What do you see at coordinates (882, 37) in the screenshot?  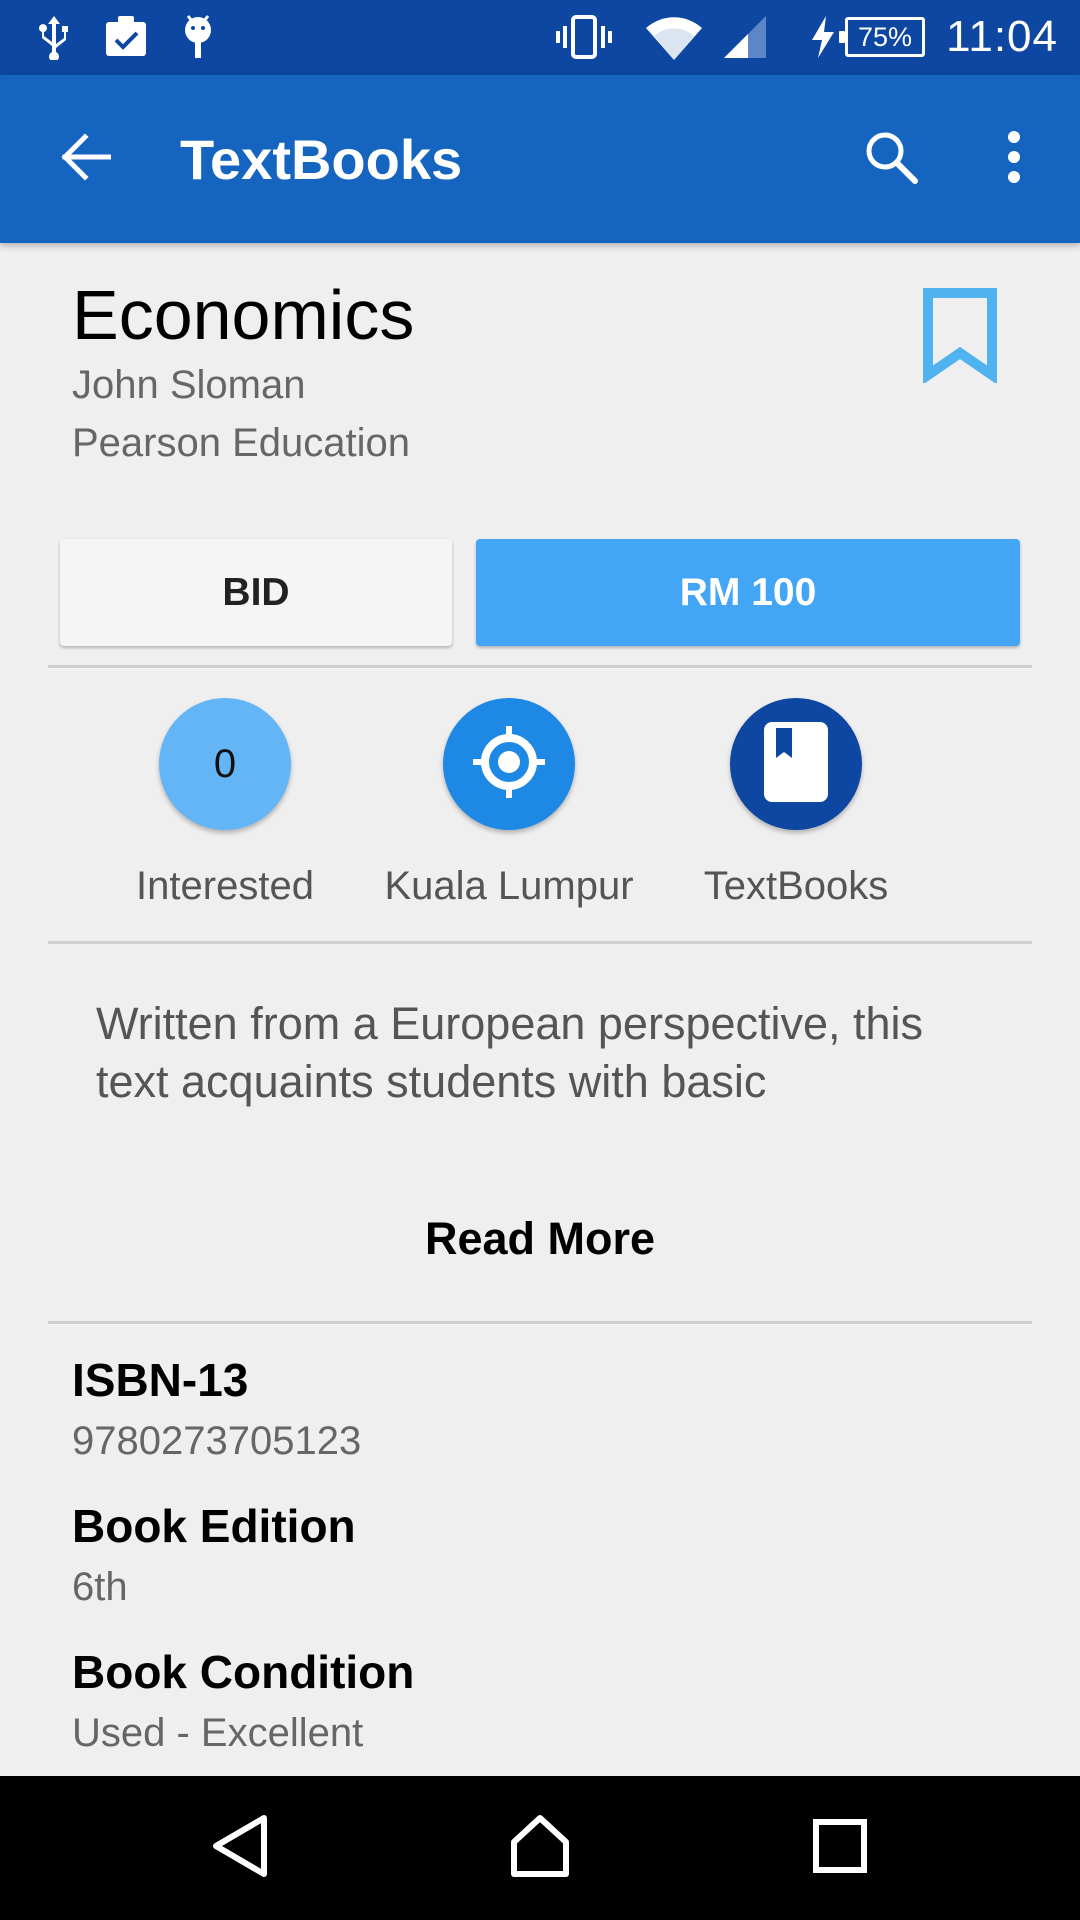 I see `battery-icon: 75%` at bounding box center [882, 37].